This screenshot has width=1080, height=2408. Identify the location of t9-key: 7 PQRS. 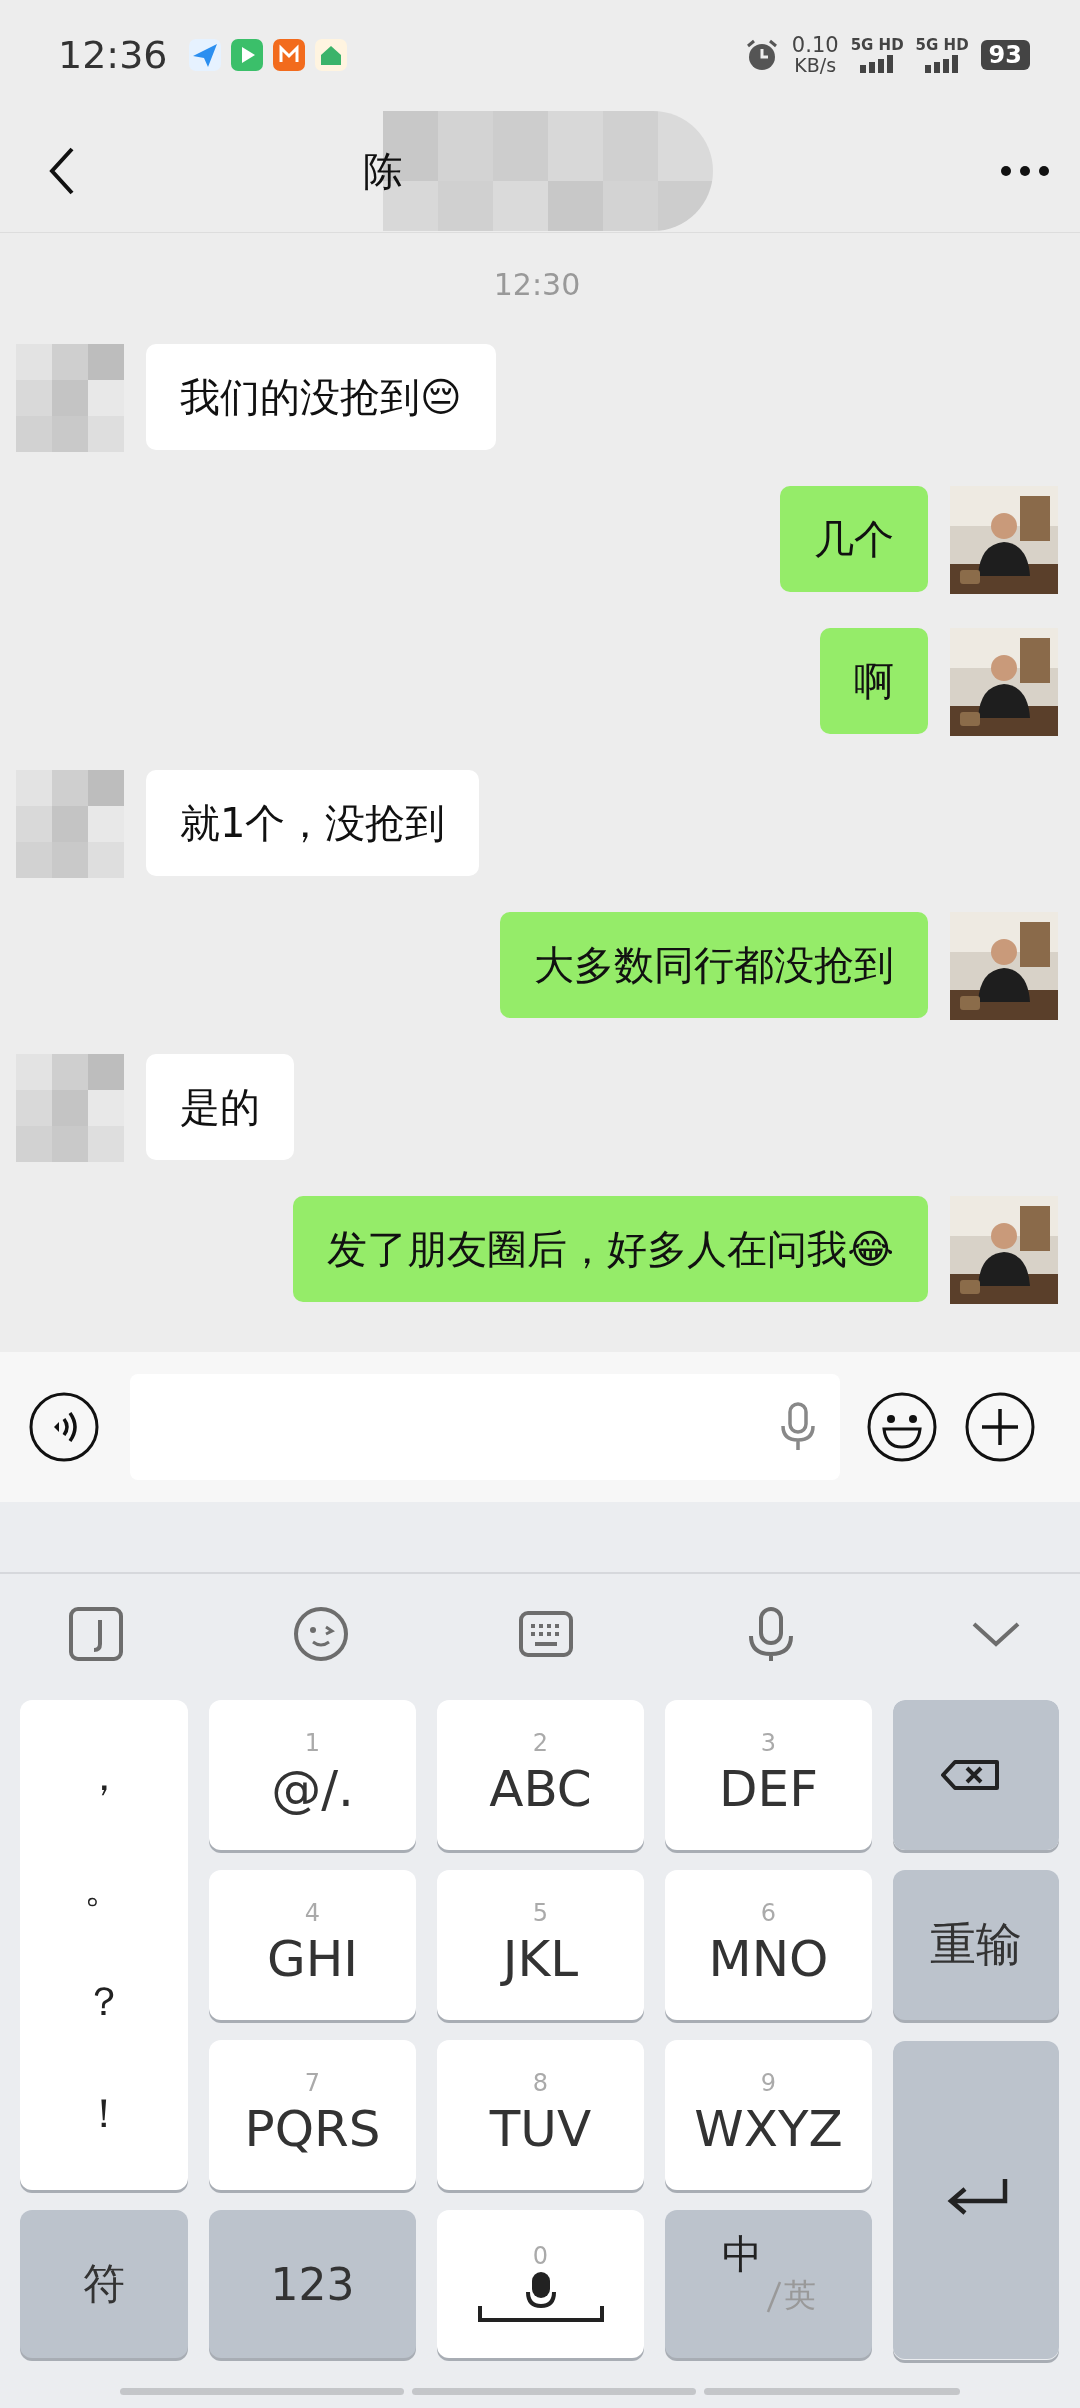
(312, 2115).